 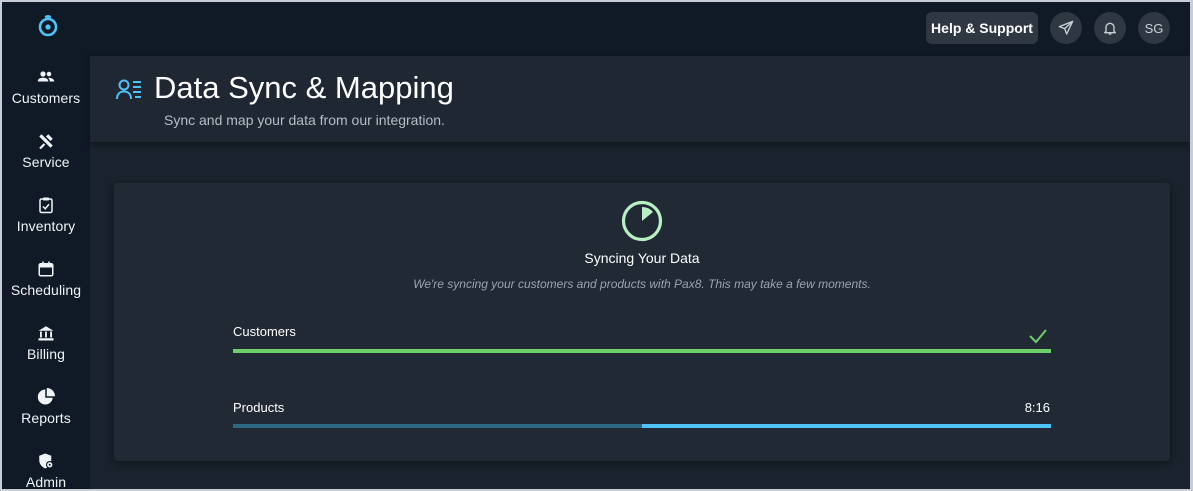 I want to click on check-icon, so click(x=1038, y=336).